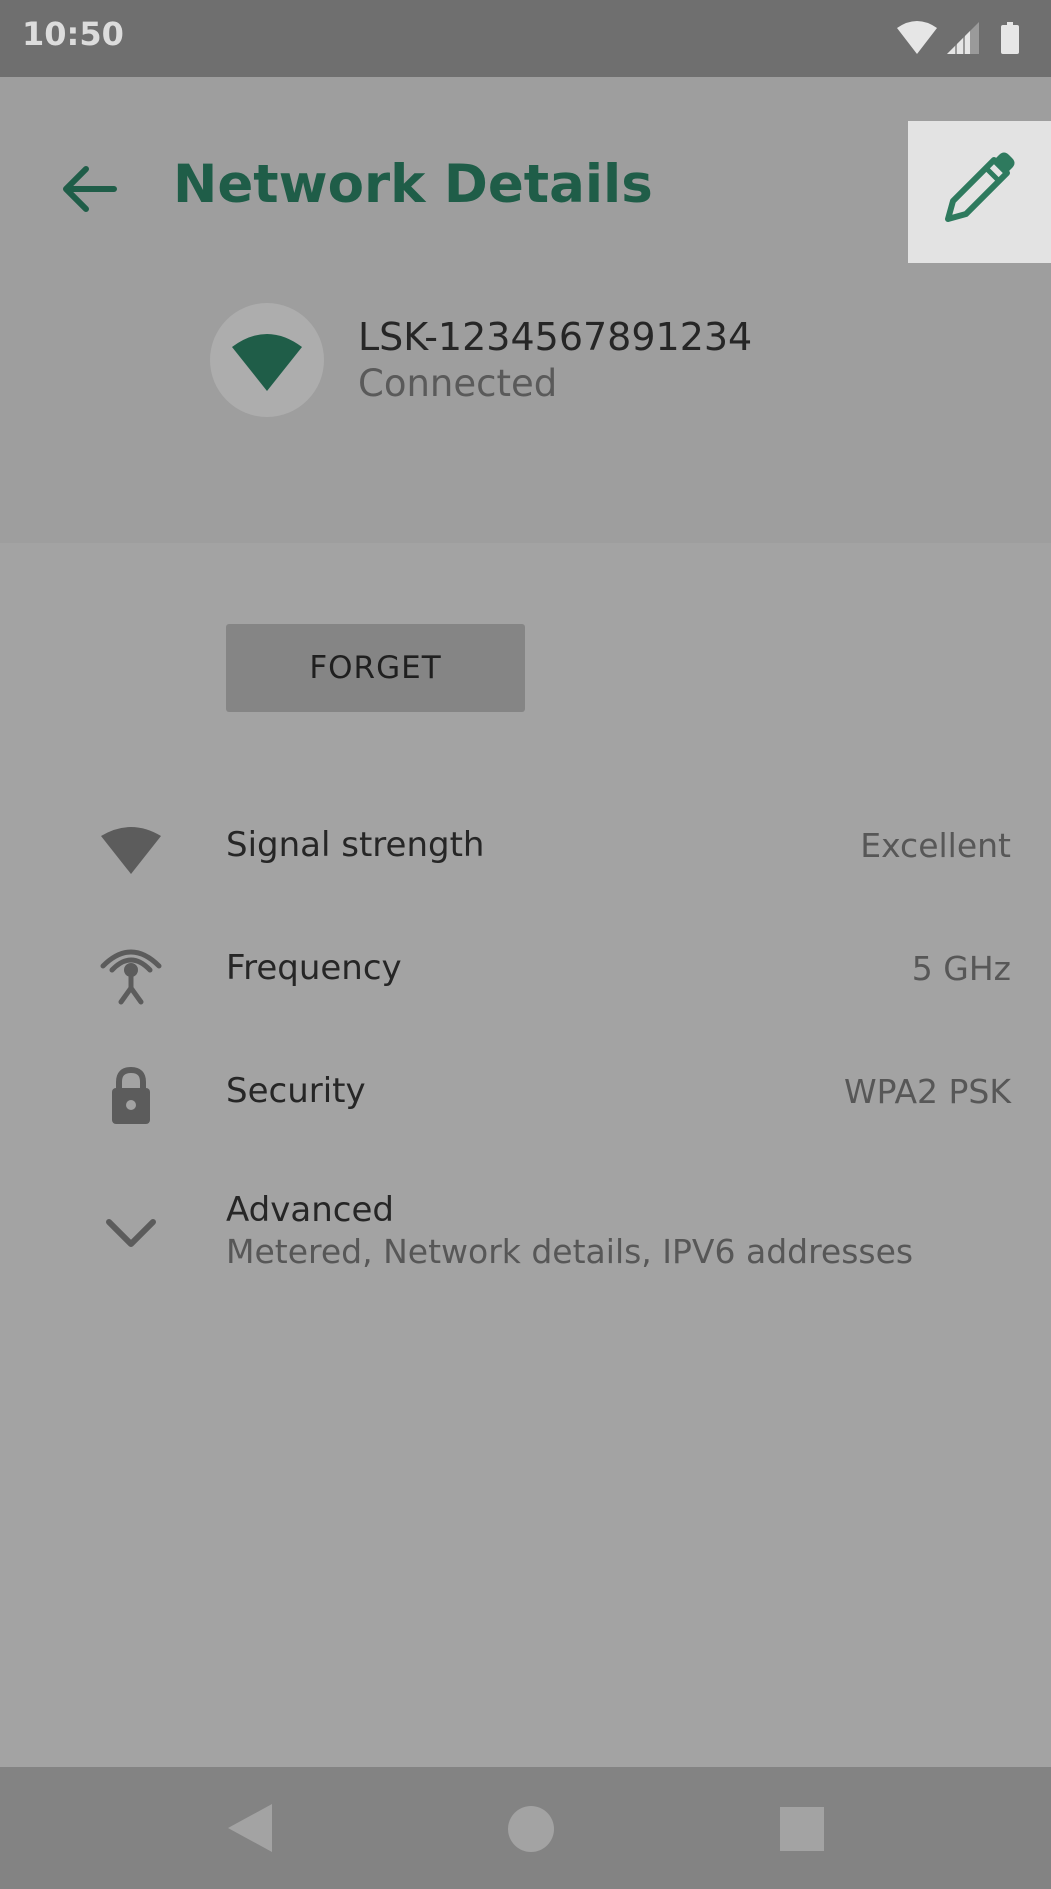 This screenshot has height=1889, width=1051. What do you see at coordinates (355, 845) in the screenshot?
I see `signal-strength-label: Signal strength` at bounding box center [355, 845].